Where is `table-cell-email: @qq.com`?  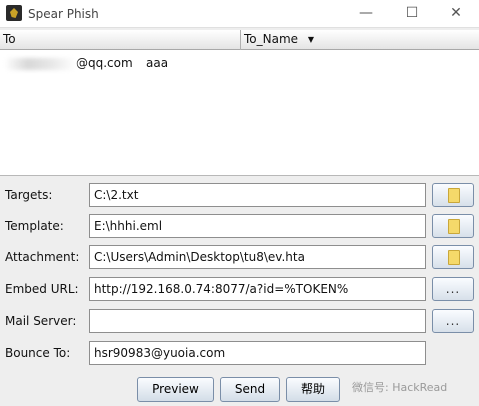 table-cell-email: @qq.com is located at coordinates (68, 63).